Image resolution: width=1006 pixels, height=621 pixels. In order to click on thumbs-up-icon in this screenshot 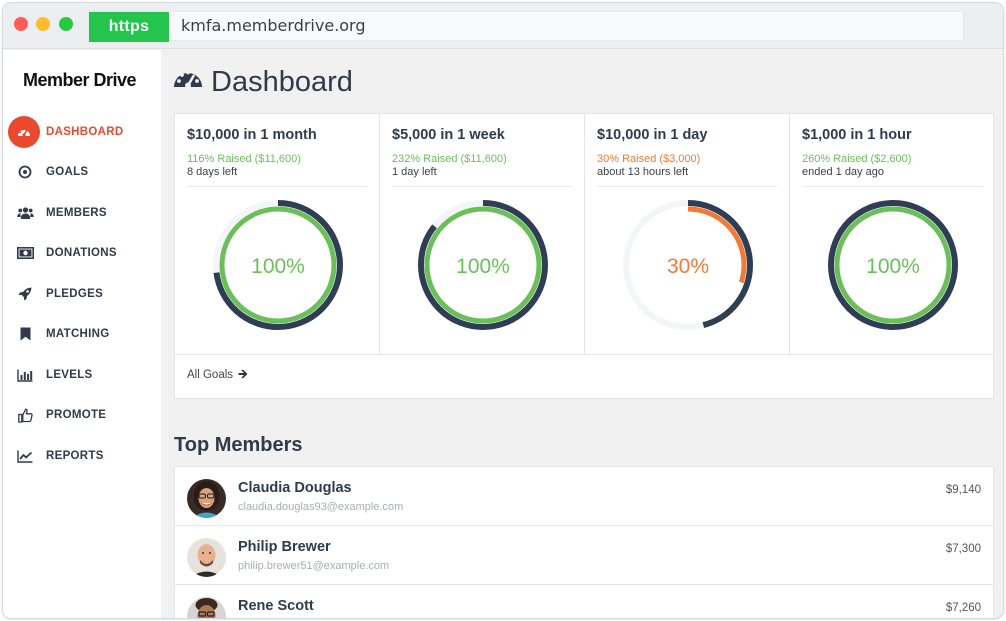, I will do `click(25, 415)`.